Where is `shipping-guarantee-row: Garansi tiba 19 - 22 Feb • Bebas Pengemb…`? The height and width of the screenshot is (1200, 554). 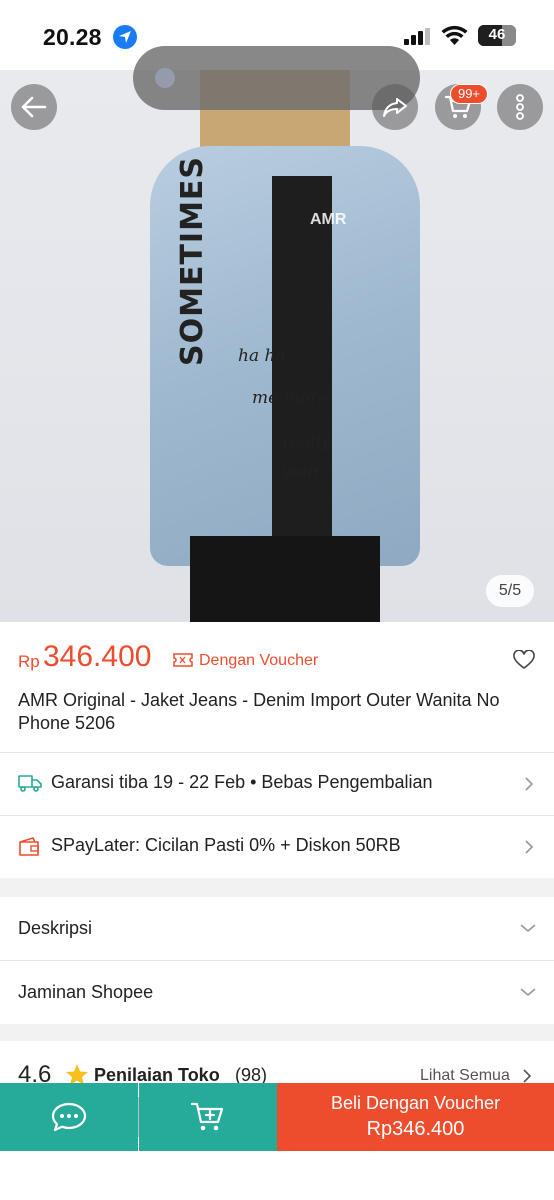 shipping-guarantee-row: Garansi tiba 19 - 22 Feb • Bebas Pengemb… is located at coordinates (277, 783).